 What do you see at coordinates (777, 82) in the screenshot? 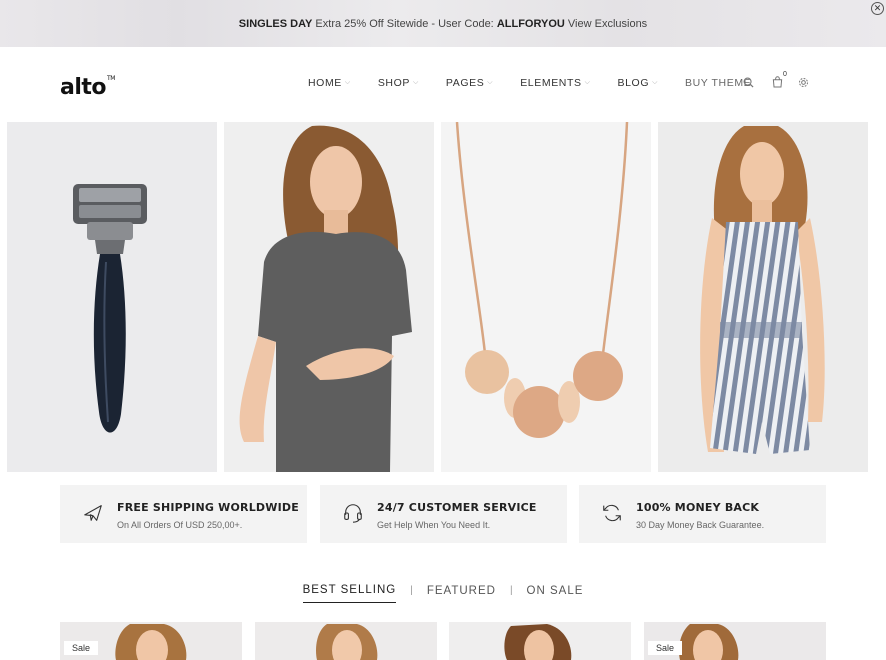
I see `cart-icon` at bounding box center [777, 82].